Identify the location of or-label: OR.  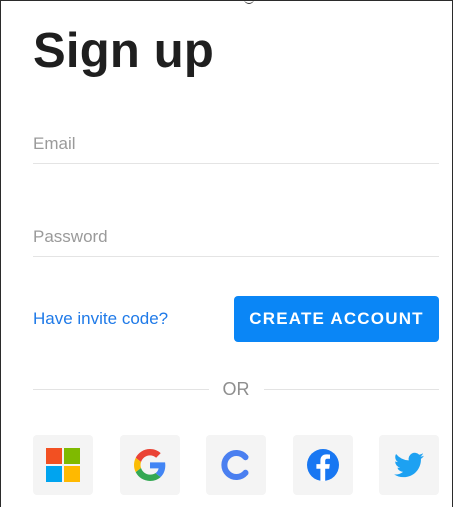
(236, 388).